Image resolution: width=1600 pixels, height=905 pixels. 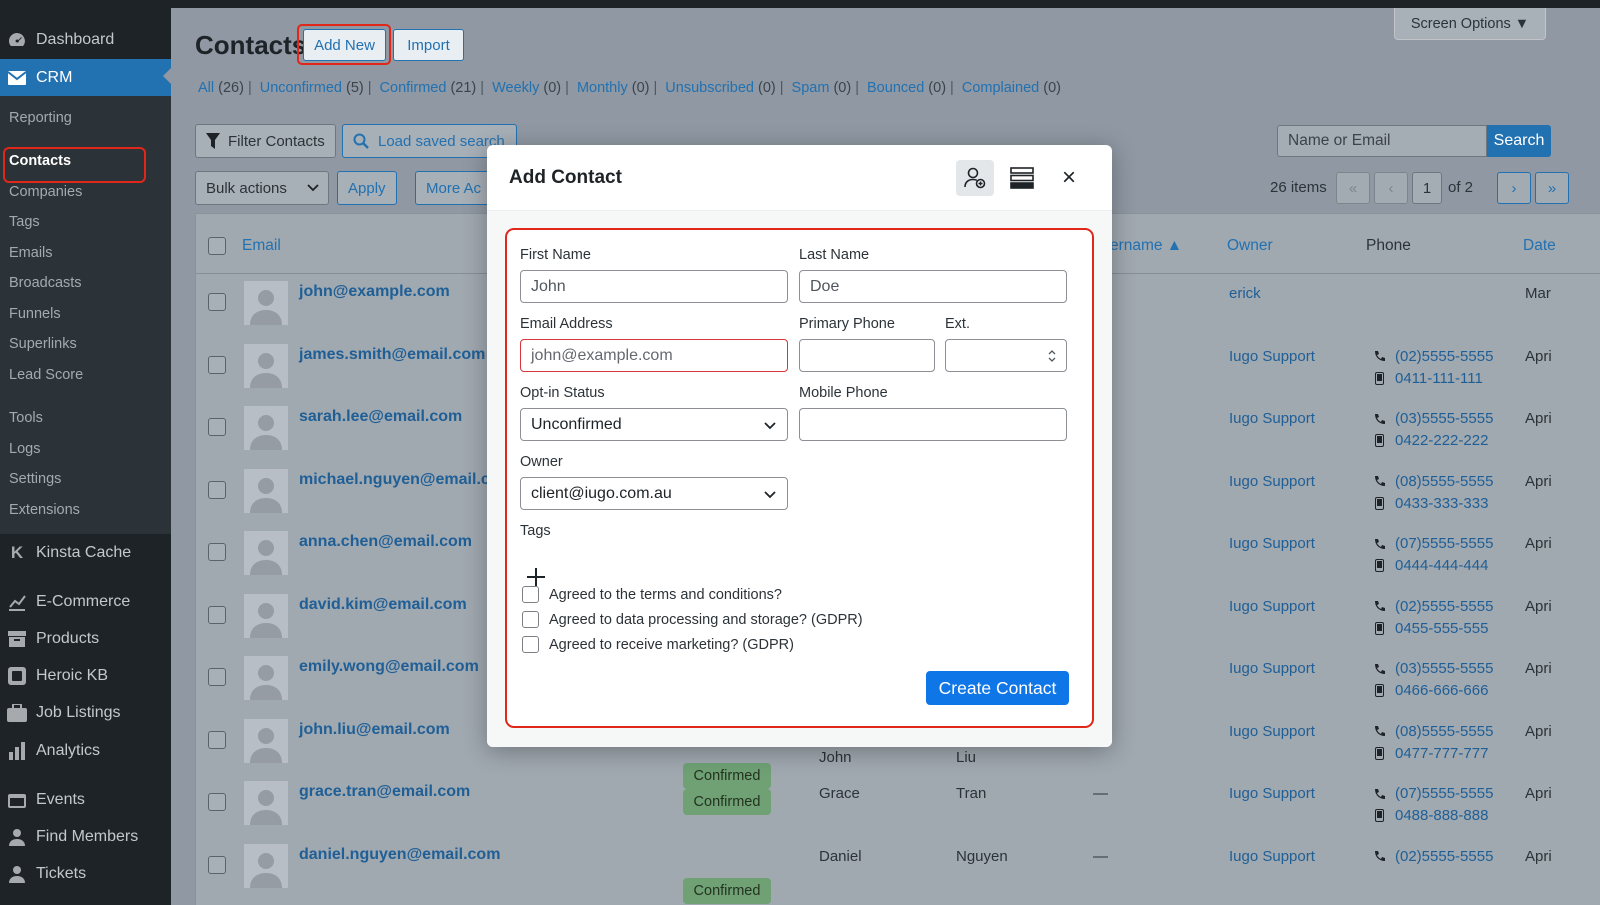 What do you see at coordinates (1427, 378) in the screenshot?
I see `mobile-phone: 0411-111-111` at bounding box center [1427, 378].